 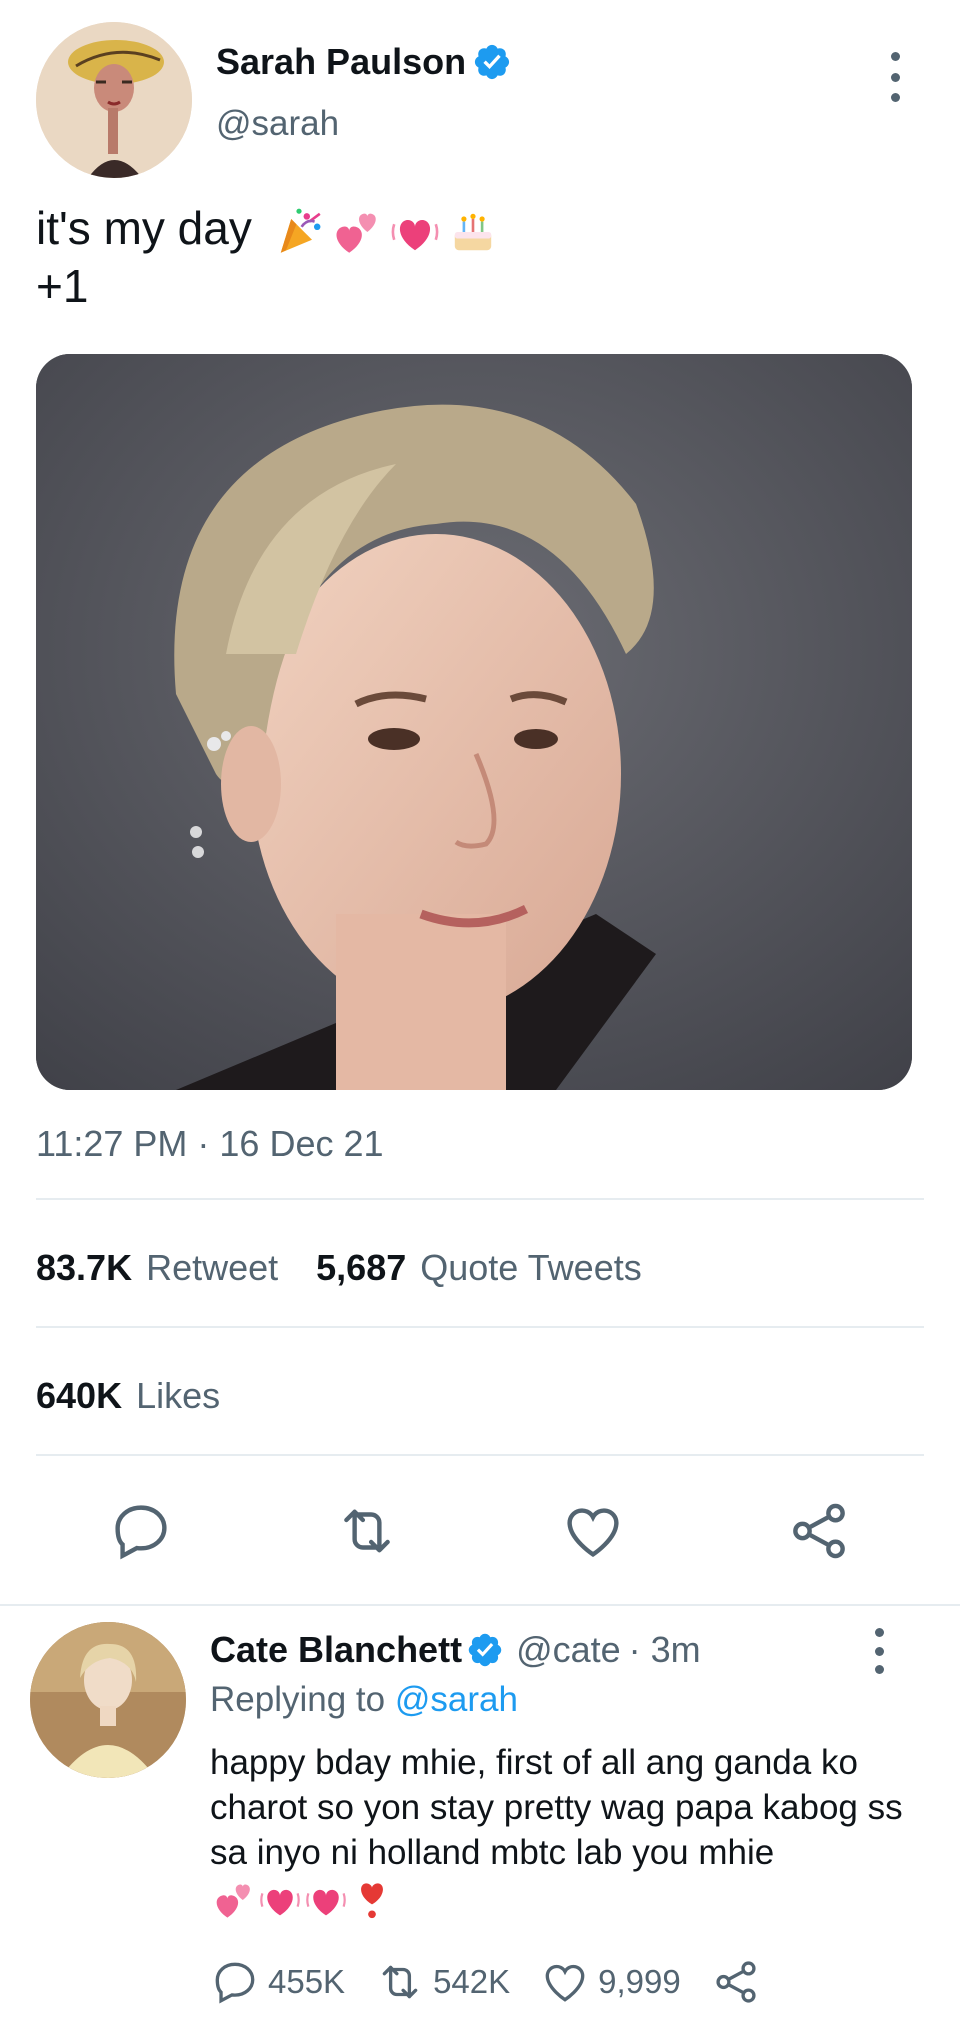 I want to click on replying-to-handle-link: @sarah, so click(x=456, y=1699).